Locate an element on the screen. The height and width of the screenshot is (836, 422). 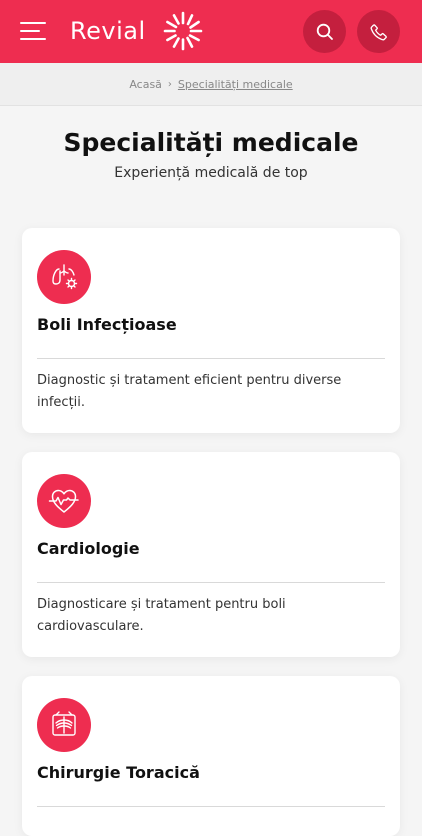
lungs-virus-icon is located at coordinates (64, 277).